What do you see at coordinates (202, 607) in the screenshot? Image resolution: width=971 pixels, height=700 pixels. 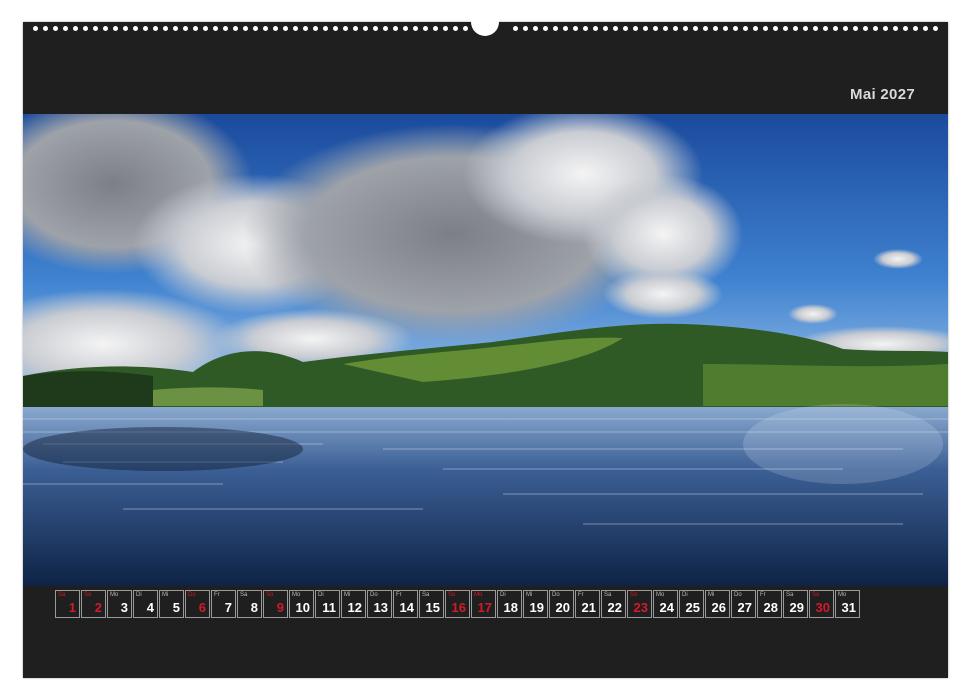 I see `day-number: 6` at bounding box center [202, 607].